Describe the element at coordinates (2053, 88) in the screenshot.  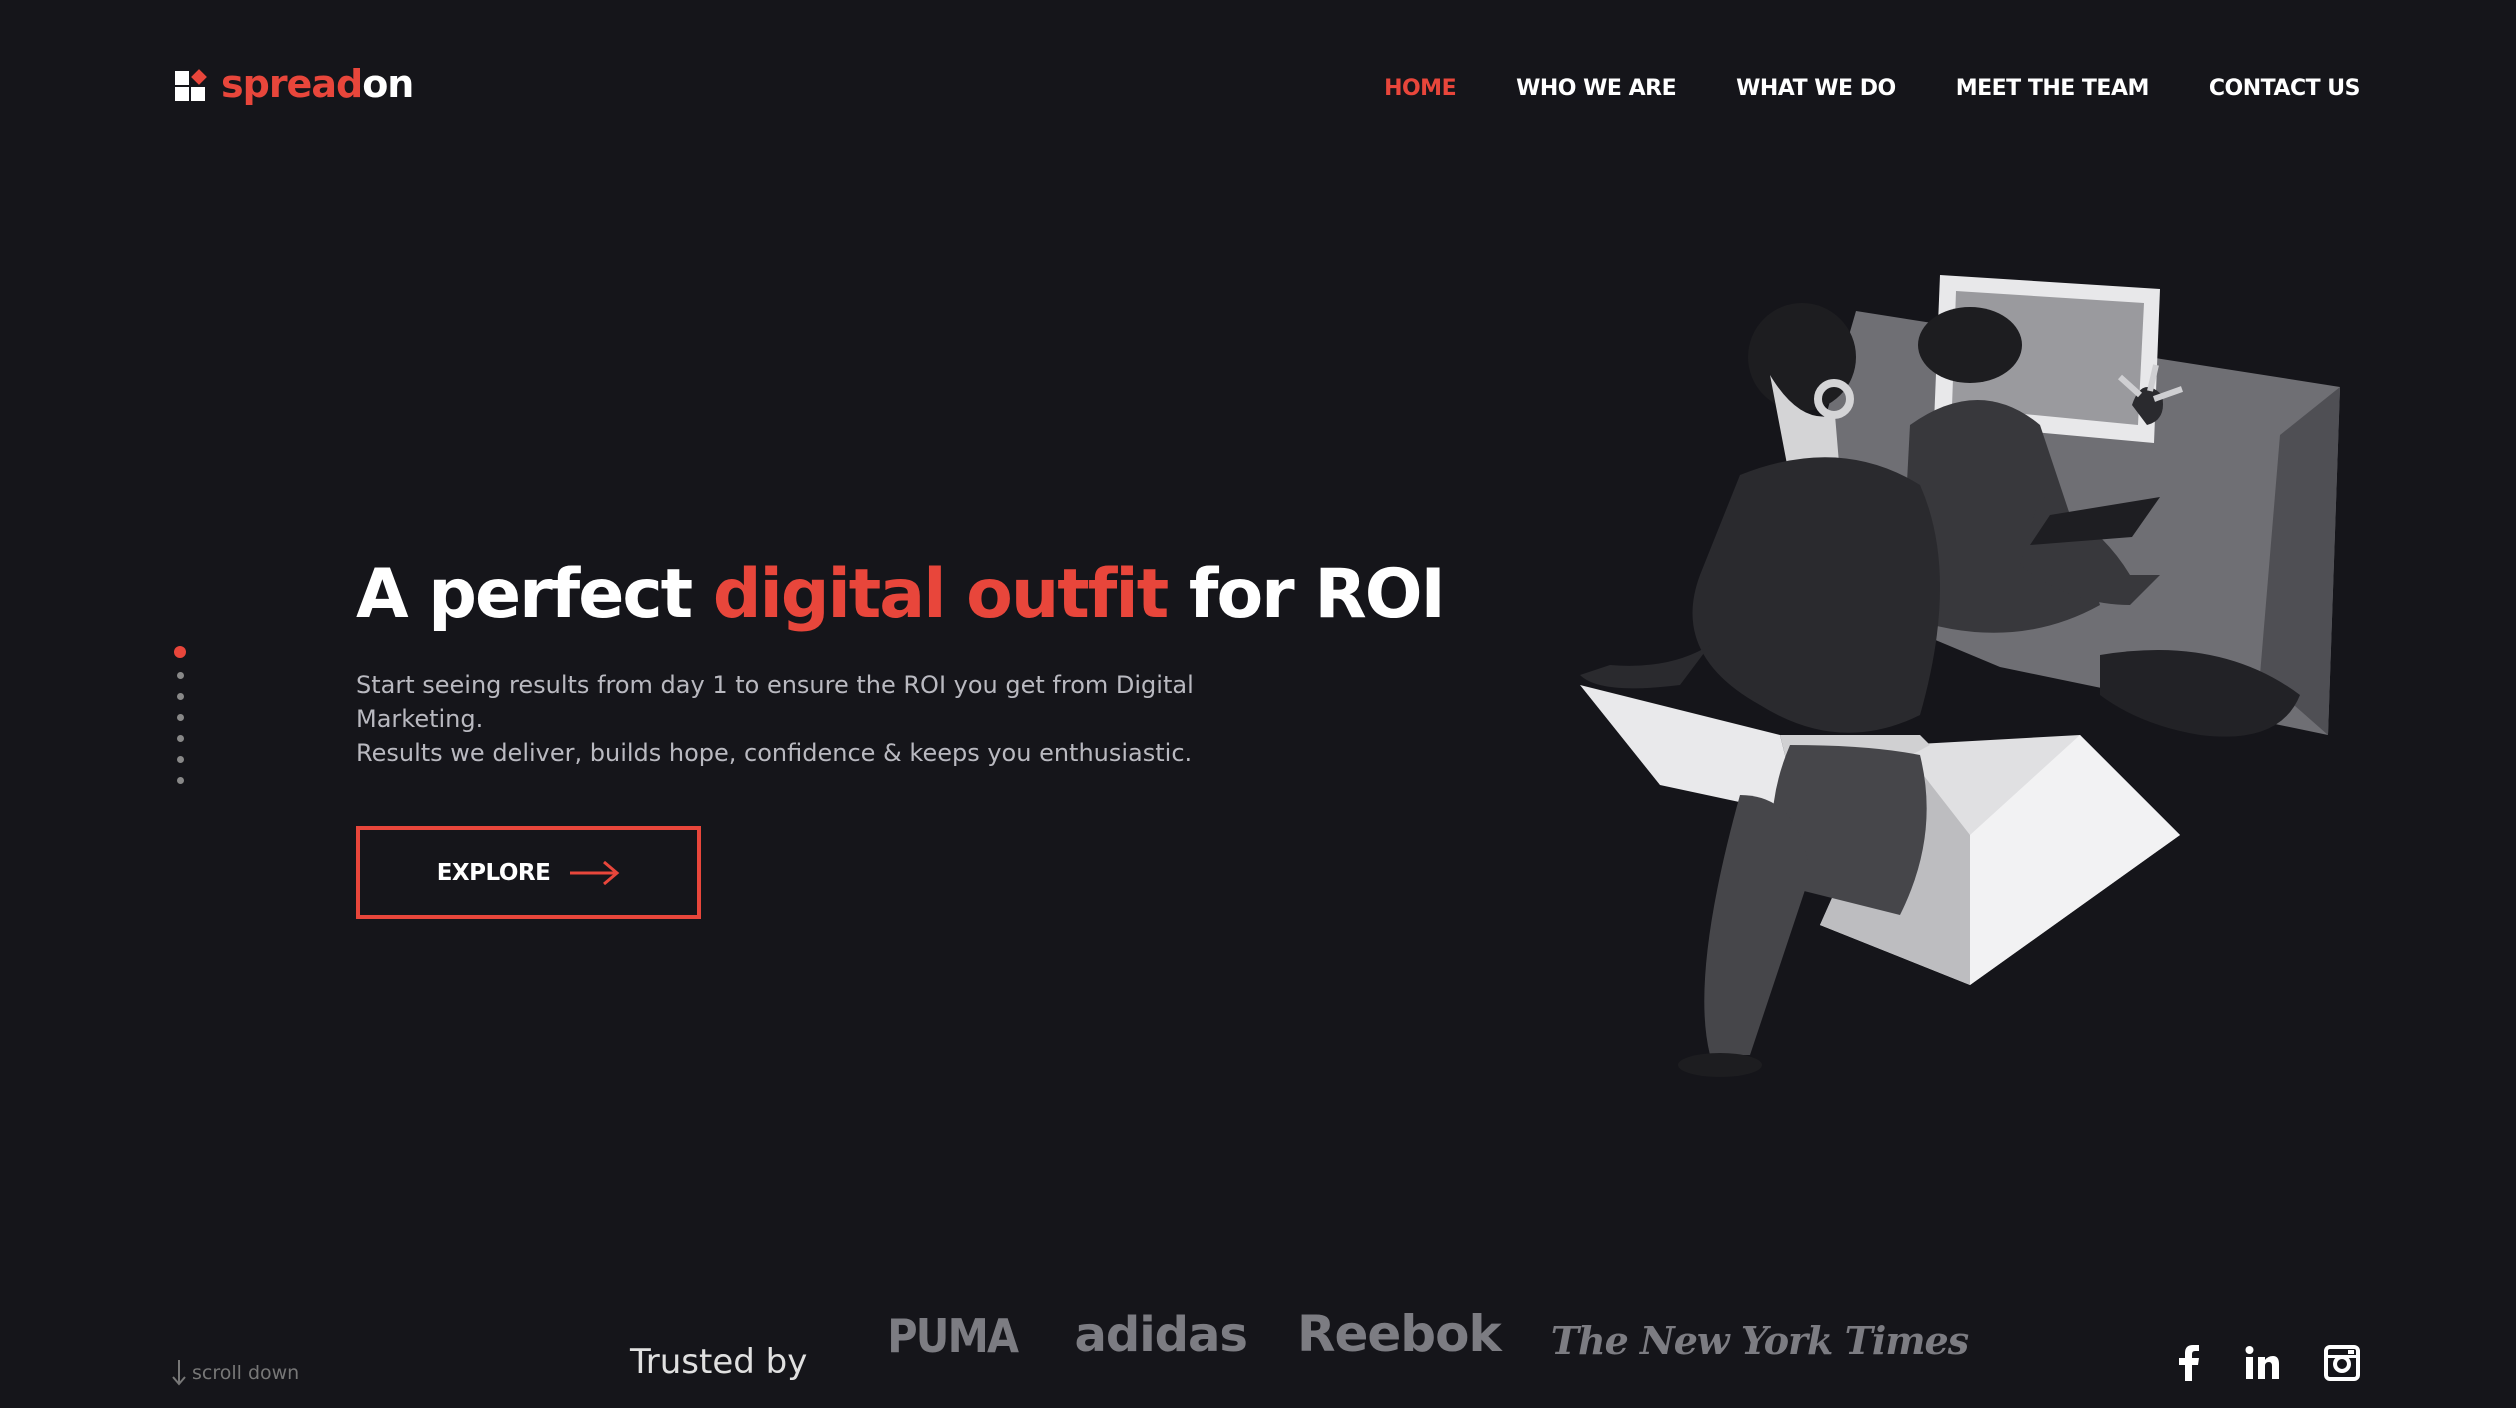
I see `nav-item-meet-the-team: MEET THE TEAM` at that location.